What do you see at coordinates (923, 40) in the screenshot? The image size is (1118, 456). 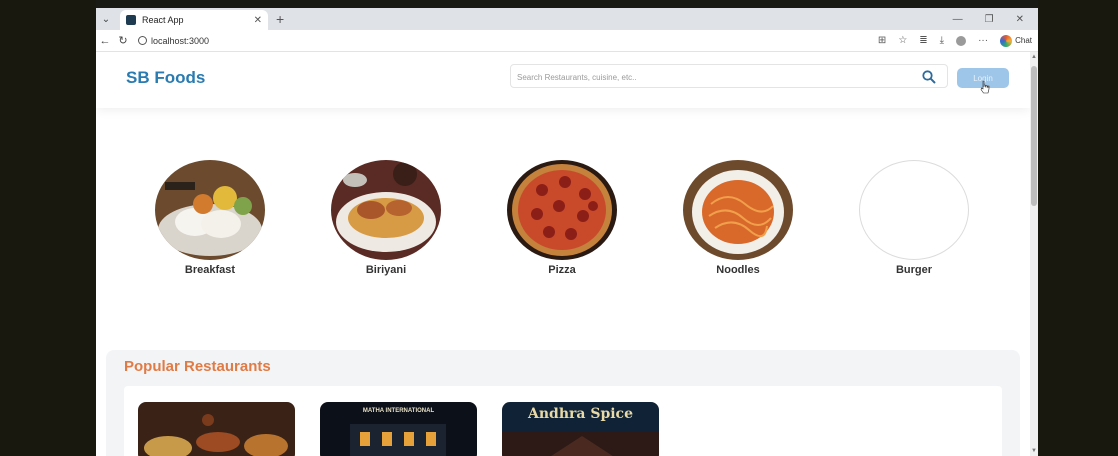 I see `favorites-list-icon: ≣` at bounding box center [923, 40].